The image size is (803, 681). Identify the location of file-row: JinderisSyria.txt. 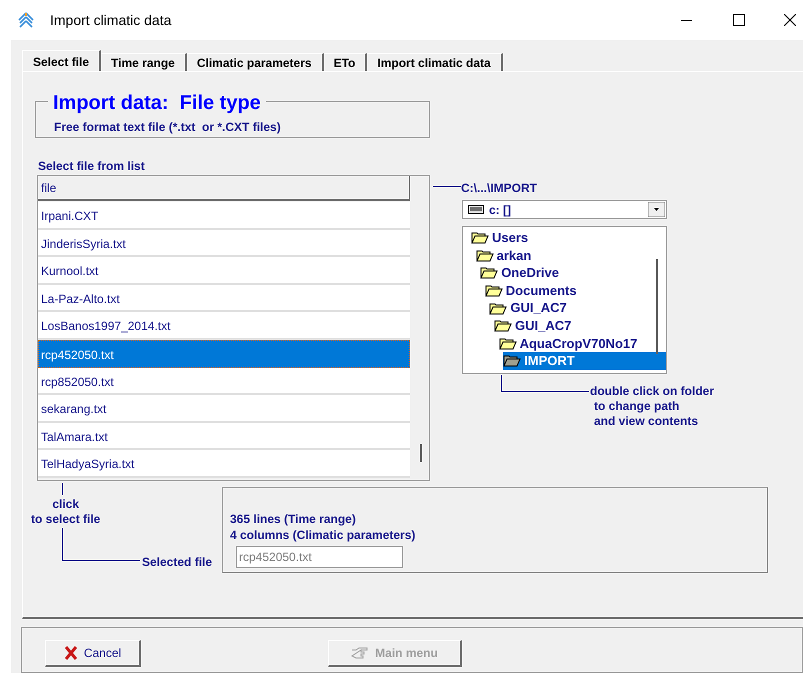
(224, 244).